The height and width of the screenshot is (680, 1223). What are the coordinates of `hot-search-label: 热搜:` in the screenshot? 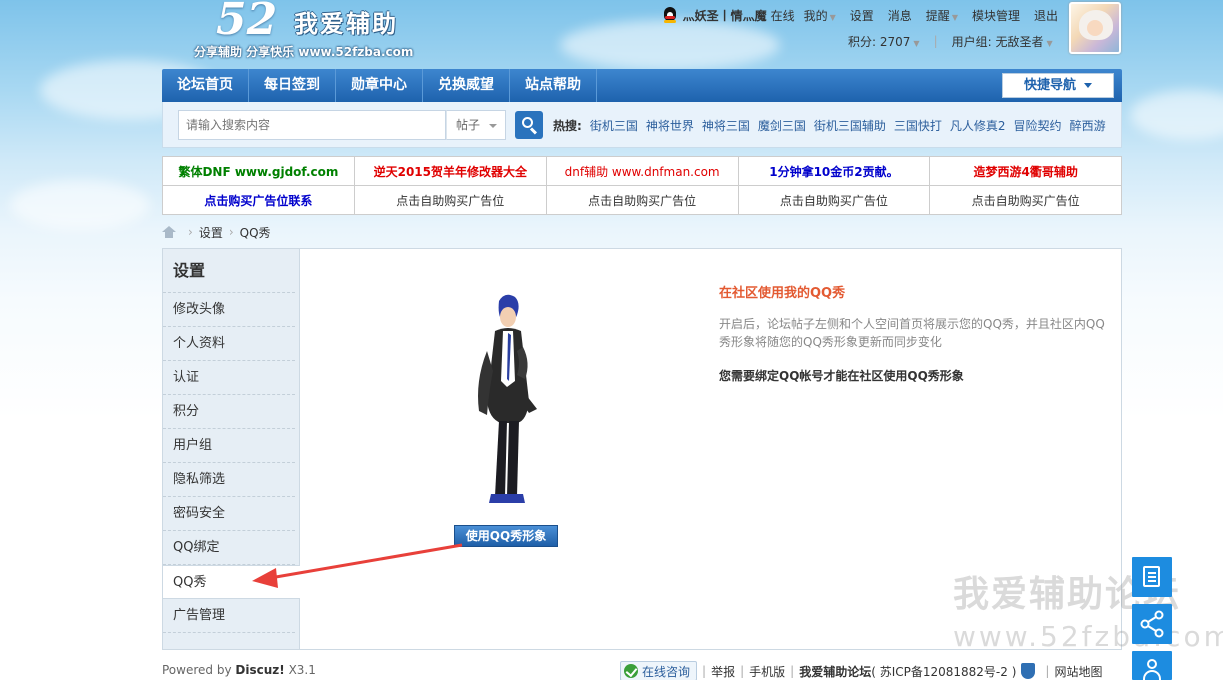 It's located at (567, 126).